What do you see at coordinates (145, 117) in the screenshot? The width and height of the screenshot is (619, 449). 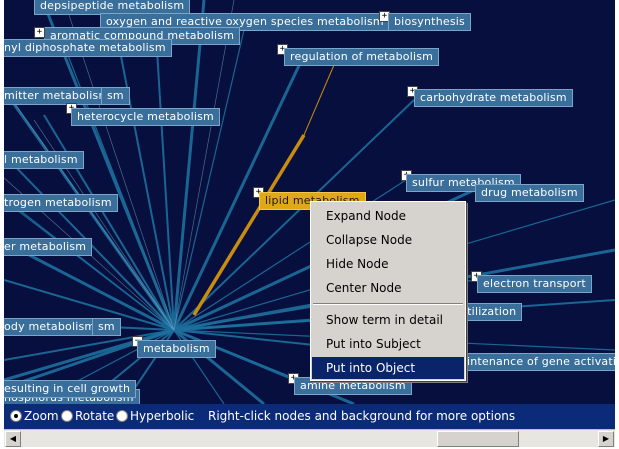 I see `node-heterocycle-metabolism: heterocycle metabolism` at bounding box center [145, 117].